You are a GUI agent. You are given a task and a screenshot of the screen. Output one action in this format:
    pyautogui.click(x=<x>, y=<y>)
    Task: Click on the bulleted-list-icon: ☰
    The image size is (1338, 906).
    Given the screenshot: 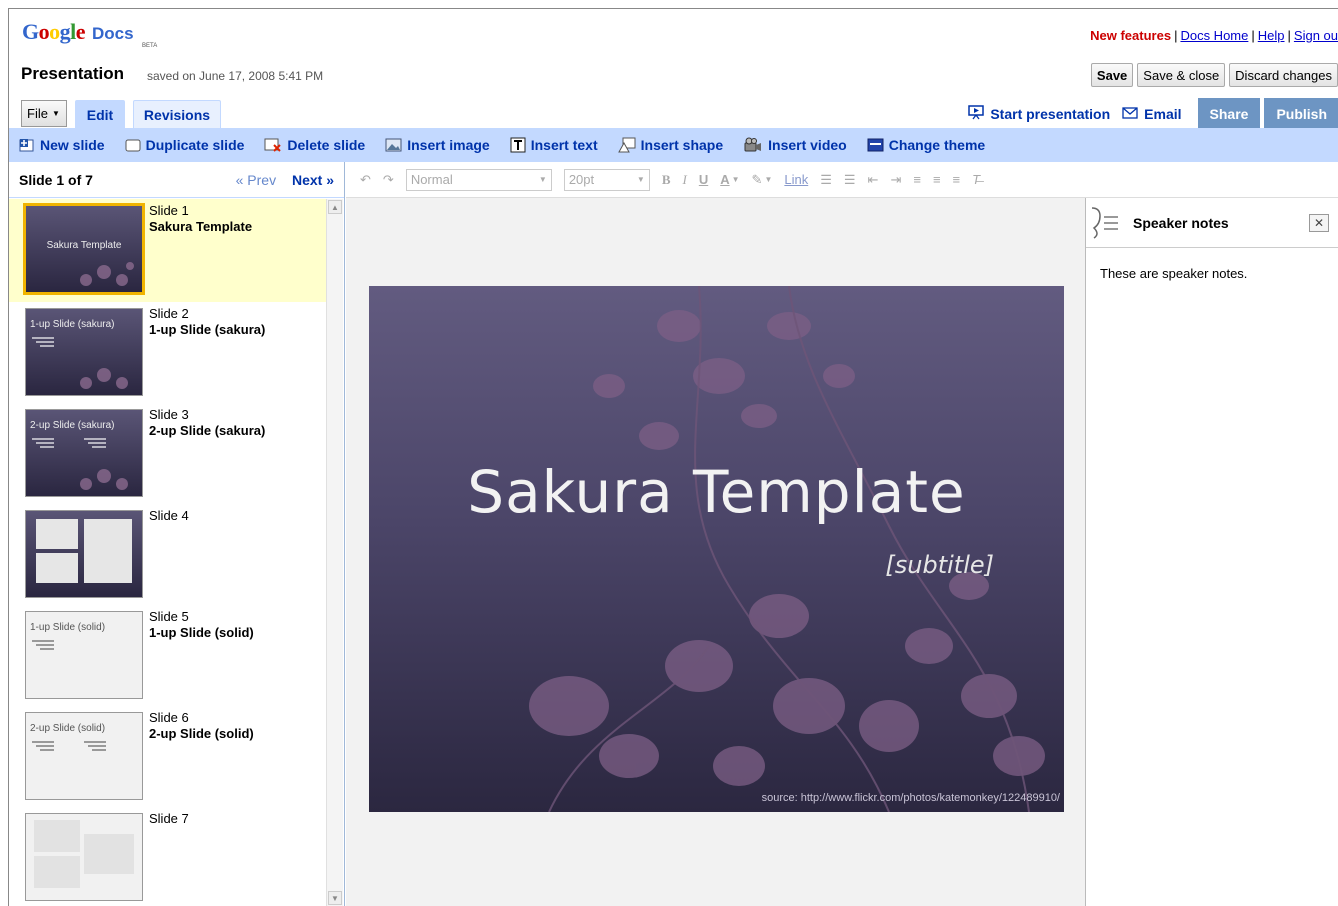 What is the action you would take?
    pyautogui.click(x=850, y=180)
    